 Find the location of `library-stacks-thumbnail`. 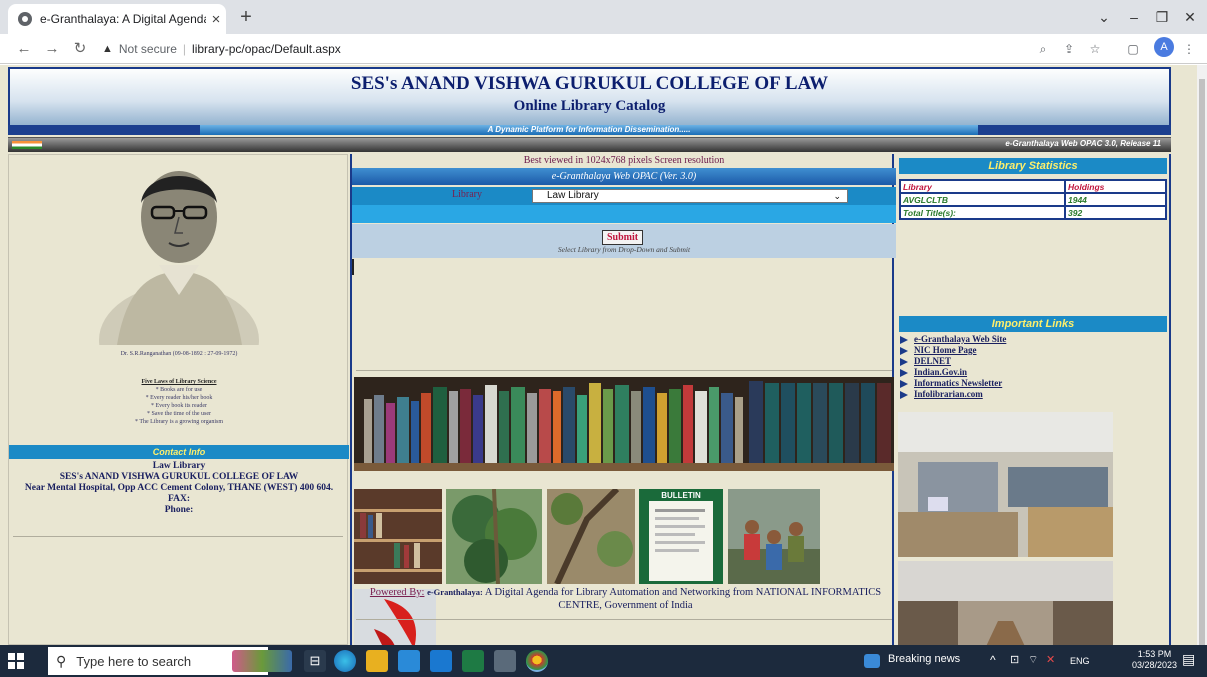

library-stacks-thumbnail is located at coordinates (398, 536).